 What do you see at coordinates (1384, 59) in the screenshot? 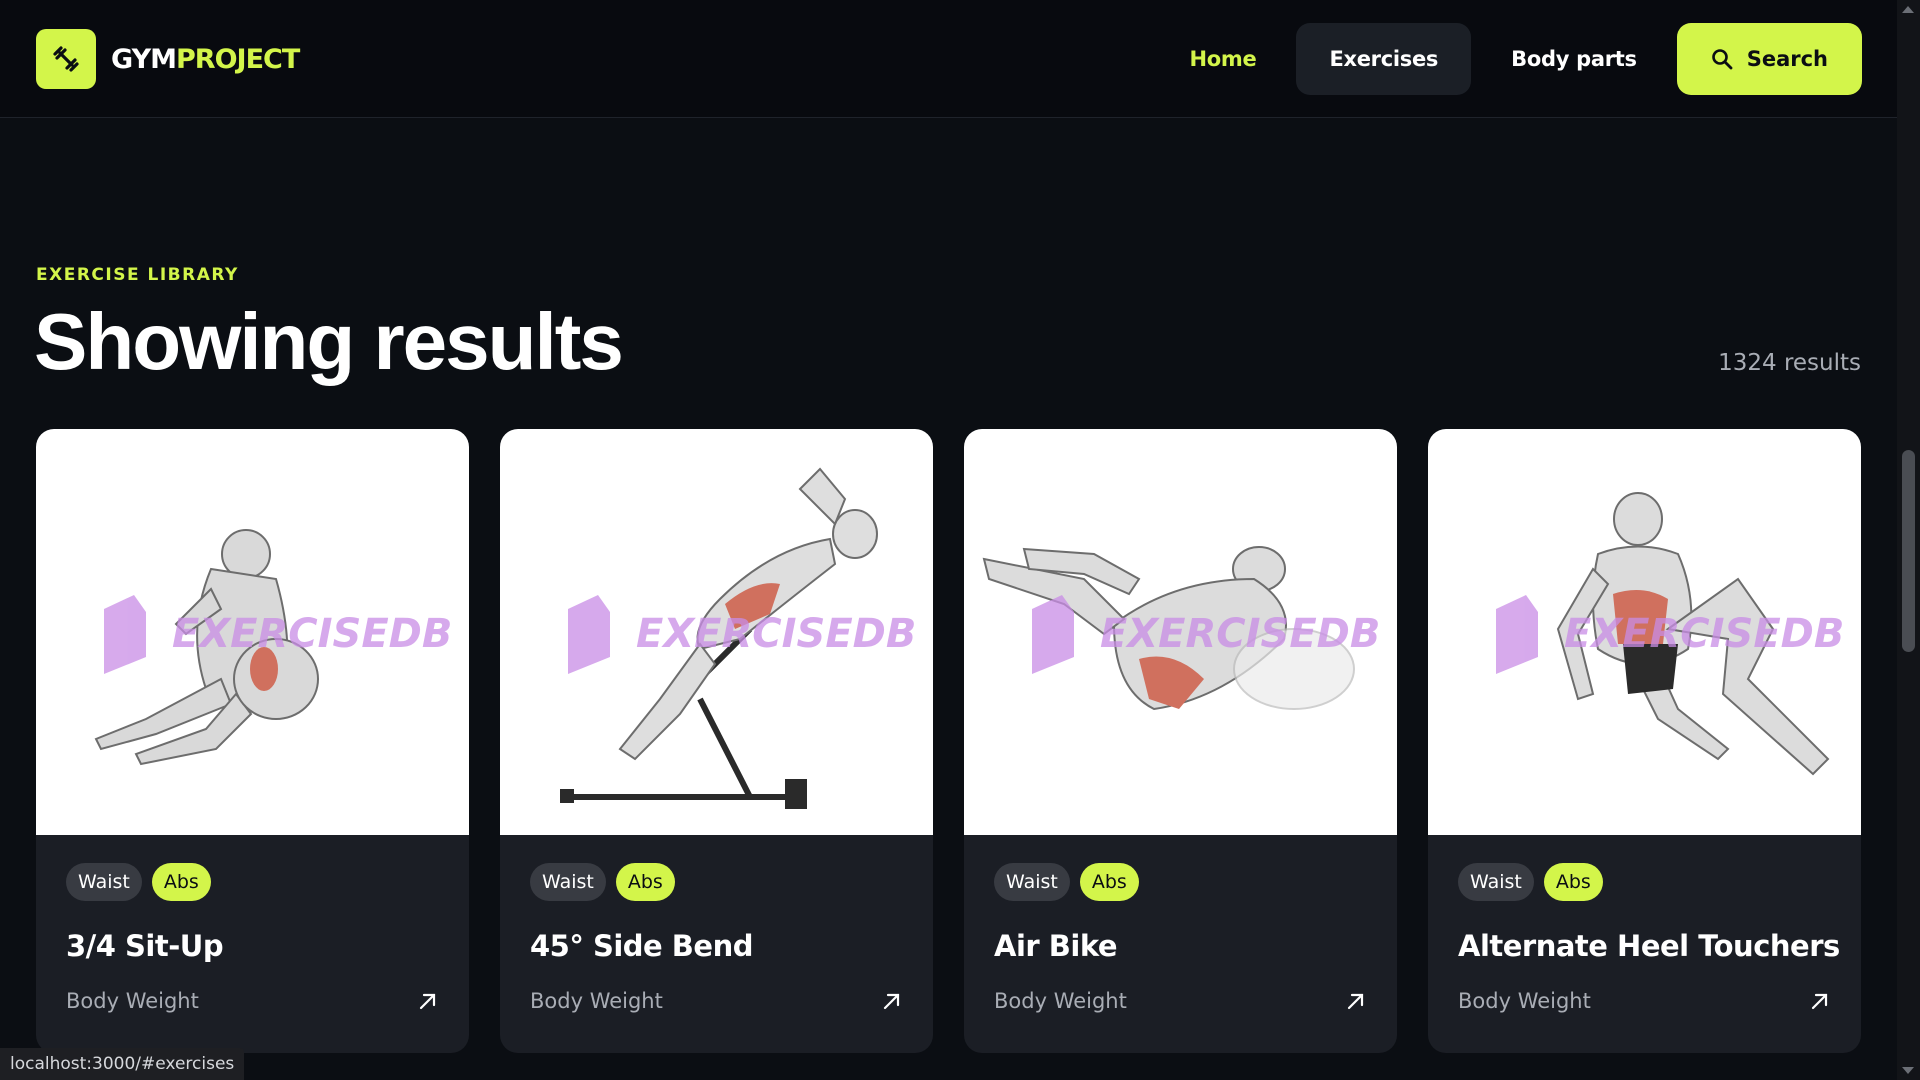
I see `nav-exercises: Exercises` at bounding box center [1384, 59].